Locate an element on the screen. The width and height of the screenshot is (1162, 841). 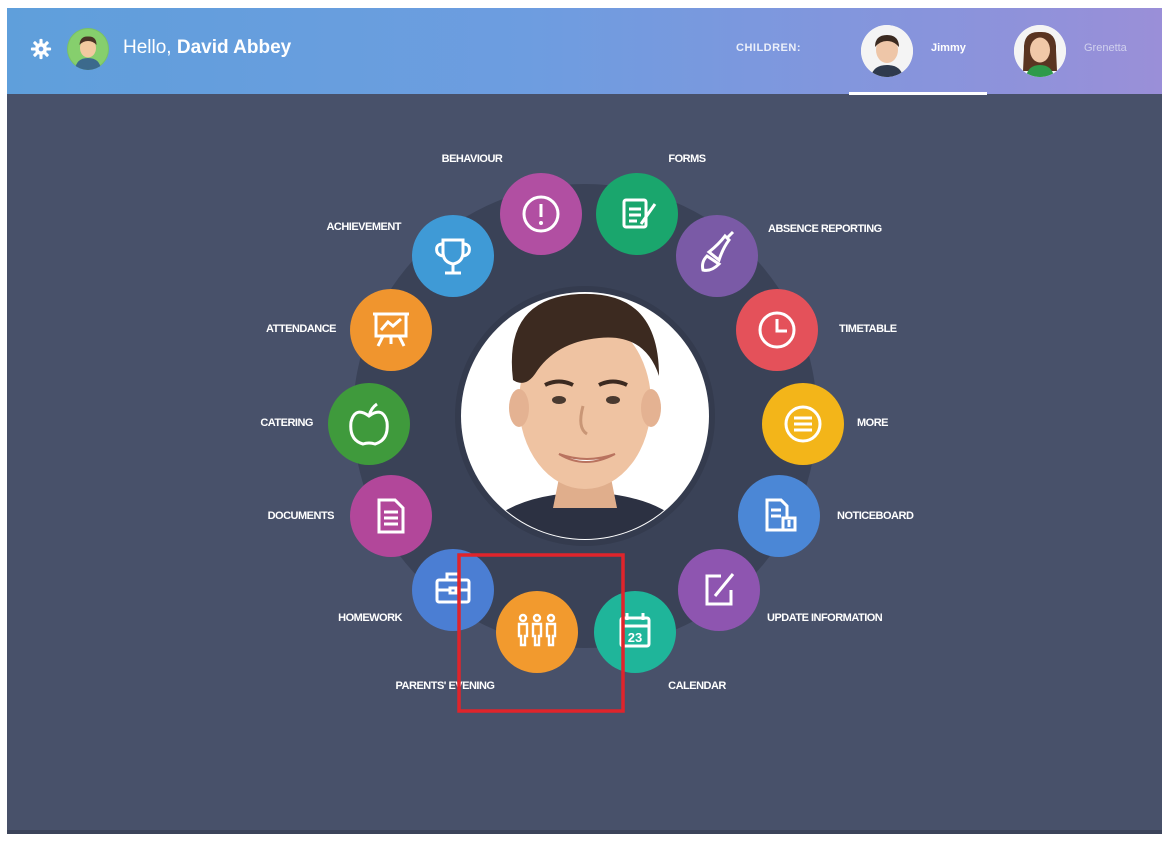
menu-item-catering: CATERING is located at coordinates (335, 424).